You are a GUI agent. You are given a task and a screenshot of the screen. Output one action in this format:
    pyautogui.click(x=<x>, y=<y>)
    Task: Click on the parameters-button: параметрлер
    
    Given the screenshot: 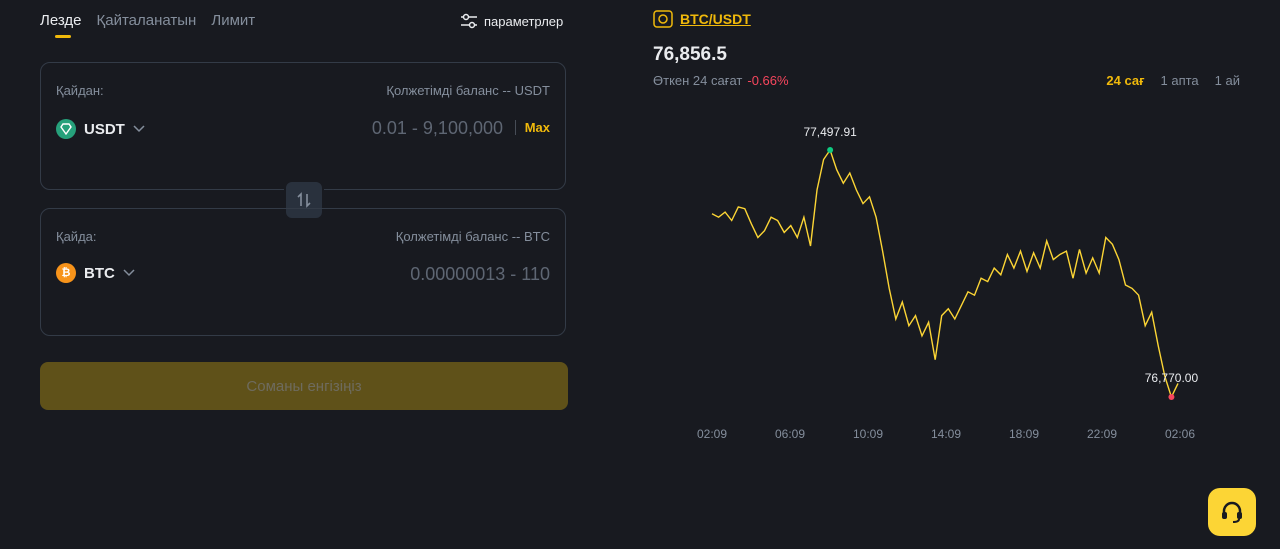 What is the action you would take?
    pyautogui.click(x=511, y=21)
    